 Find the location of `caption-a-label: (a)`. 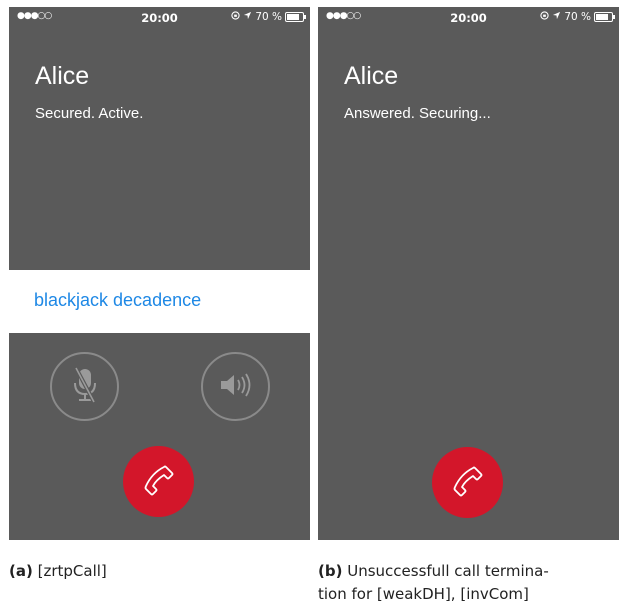

caption-a-label: (a) is located at coordinates (21, 571).